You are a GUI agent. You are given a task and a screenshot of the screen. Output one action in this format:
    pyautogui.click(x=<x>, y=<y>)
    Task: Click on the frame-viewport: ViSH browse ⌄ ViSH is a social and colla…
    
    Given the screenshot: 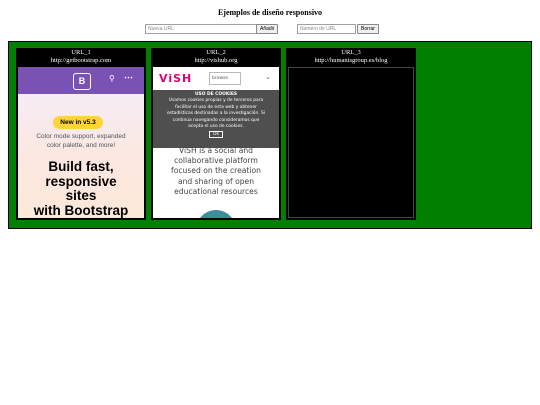 What is the action you would take?
    pyautogui.click(x=216, y=142)
    